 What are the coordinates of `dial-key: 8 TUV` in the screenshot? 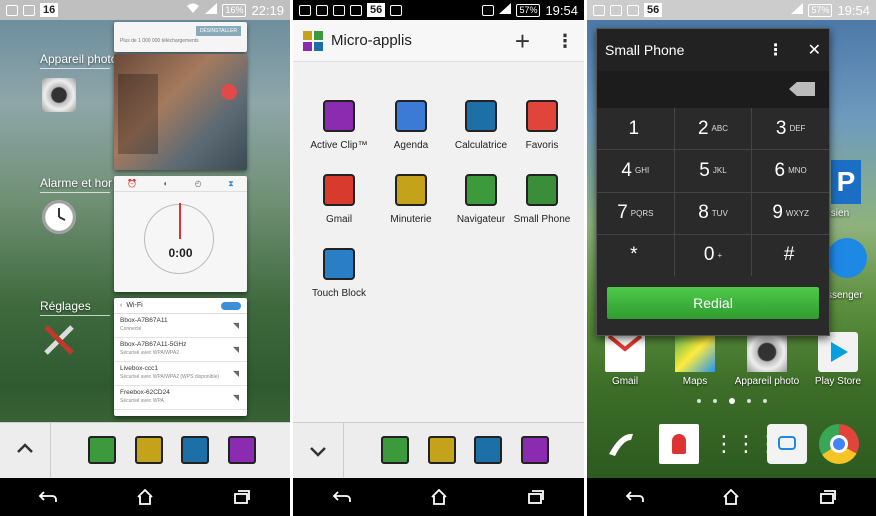 It's located at (713, 213).